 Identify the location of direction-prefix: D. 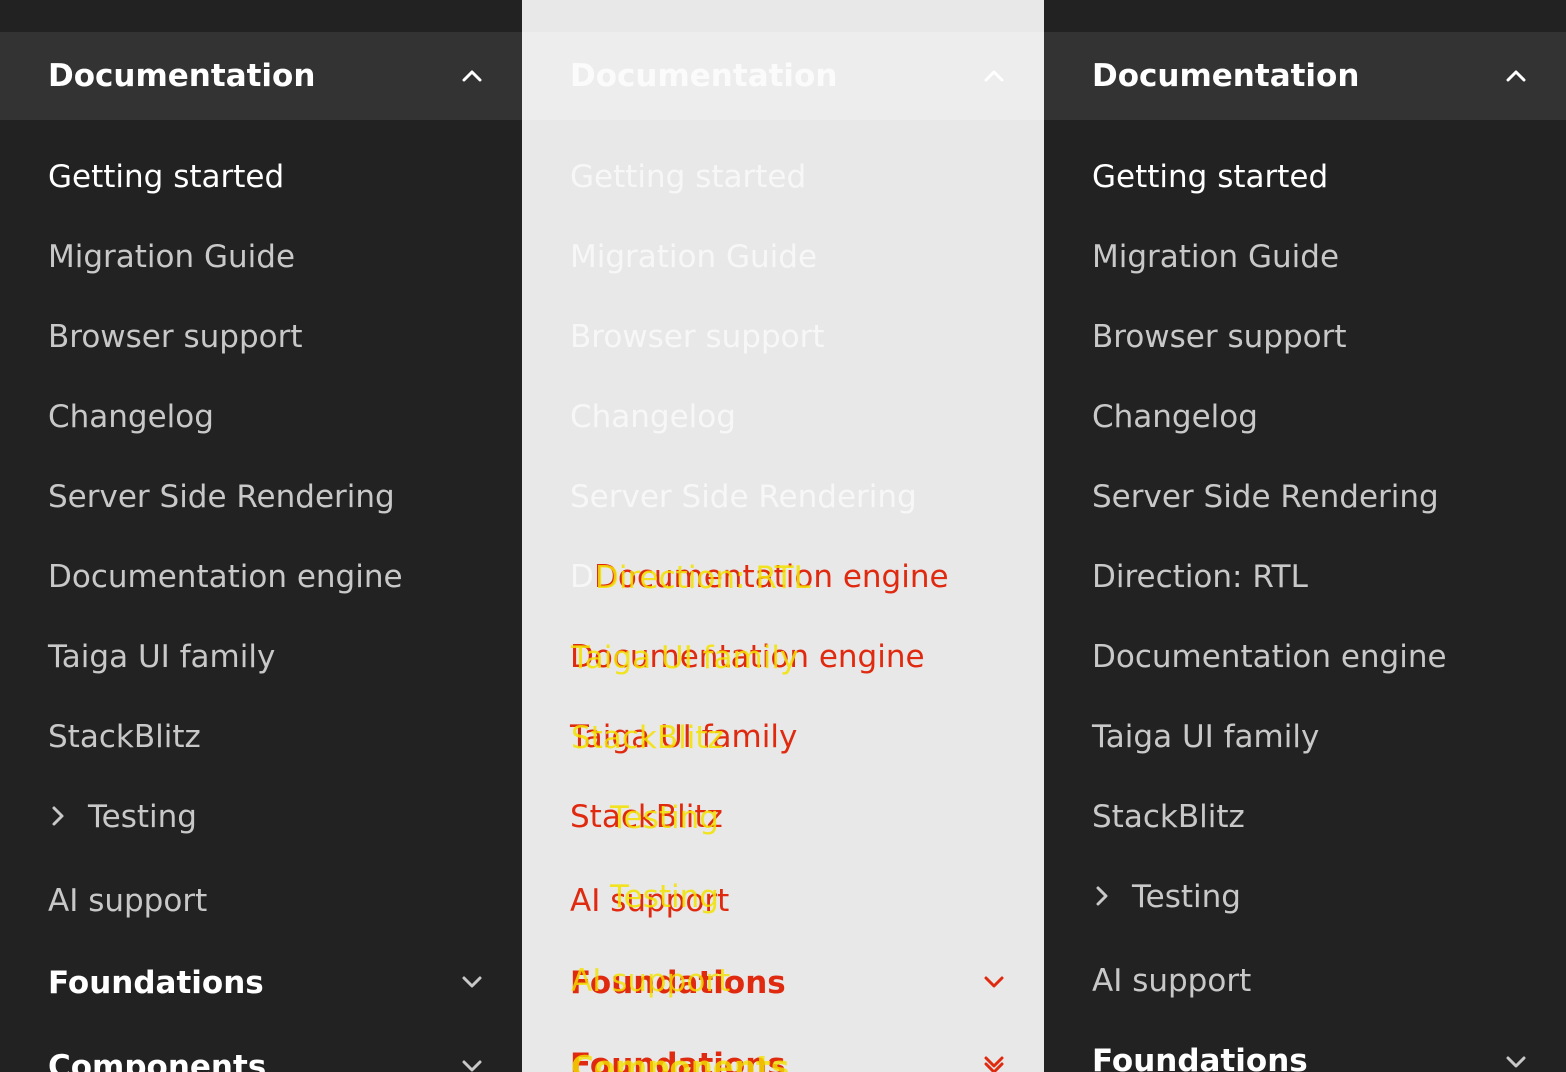
(582, 577).